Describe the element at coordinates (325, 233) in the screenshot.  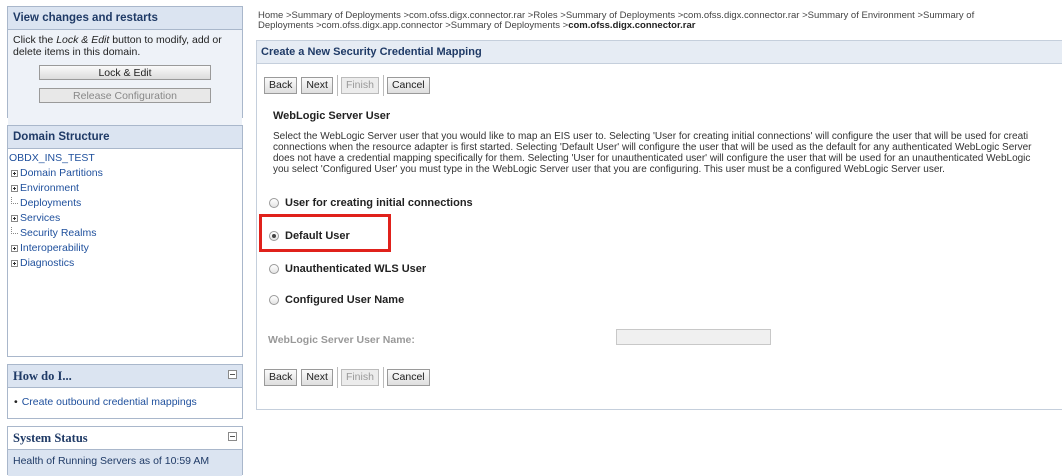
I see `highlight-box` at that location.